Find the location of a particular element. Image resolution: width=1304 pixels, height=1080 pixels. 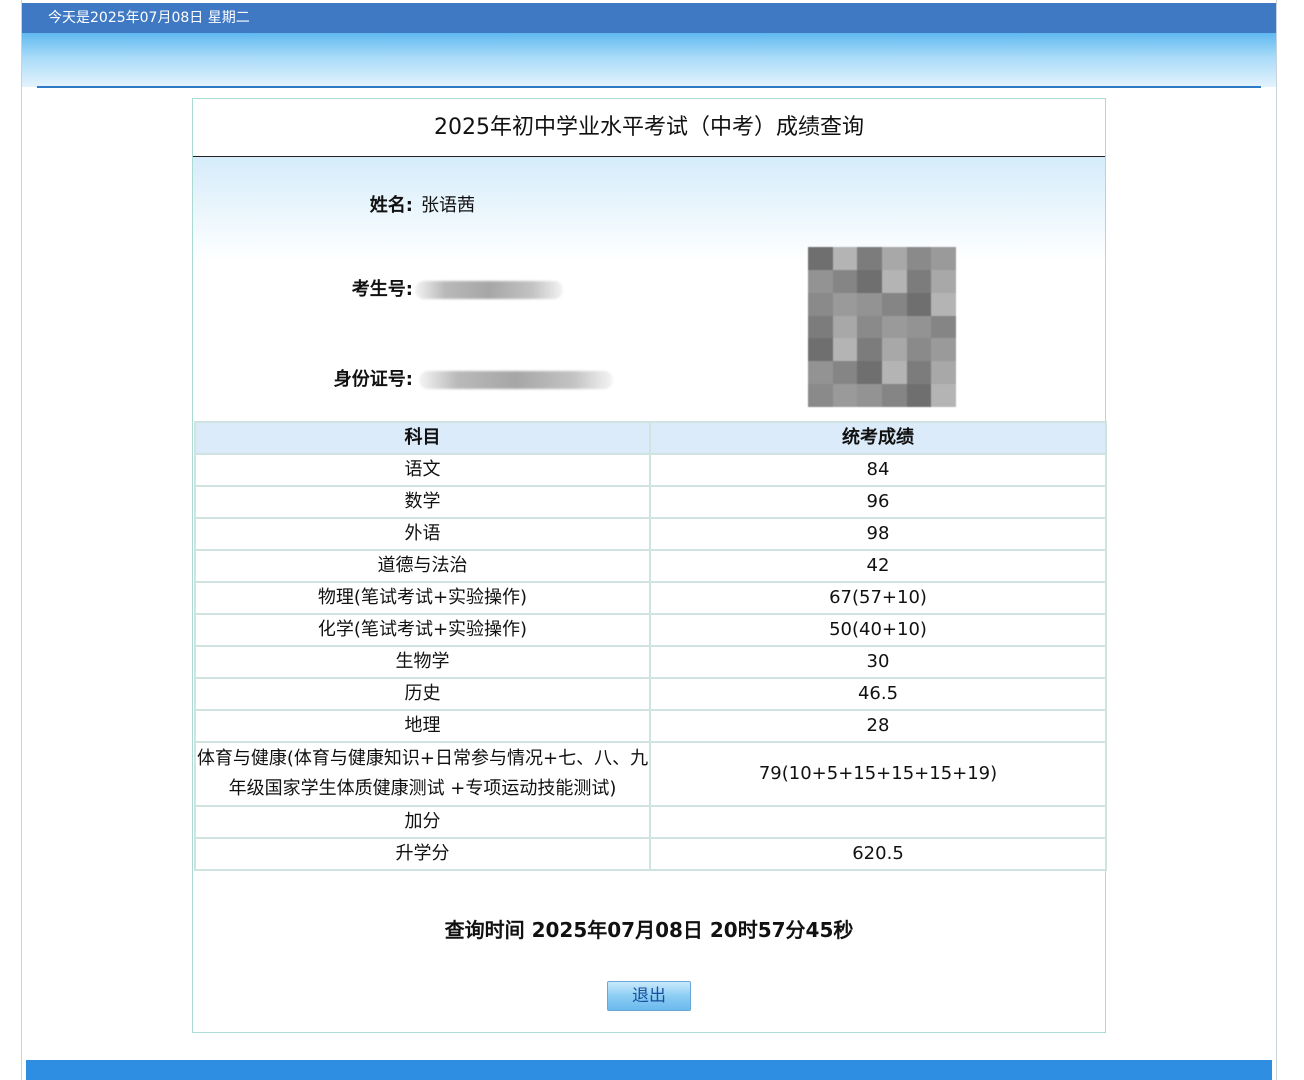

exam-number-redacted is located at coordinates (489, 290).